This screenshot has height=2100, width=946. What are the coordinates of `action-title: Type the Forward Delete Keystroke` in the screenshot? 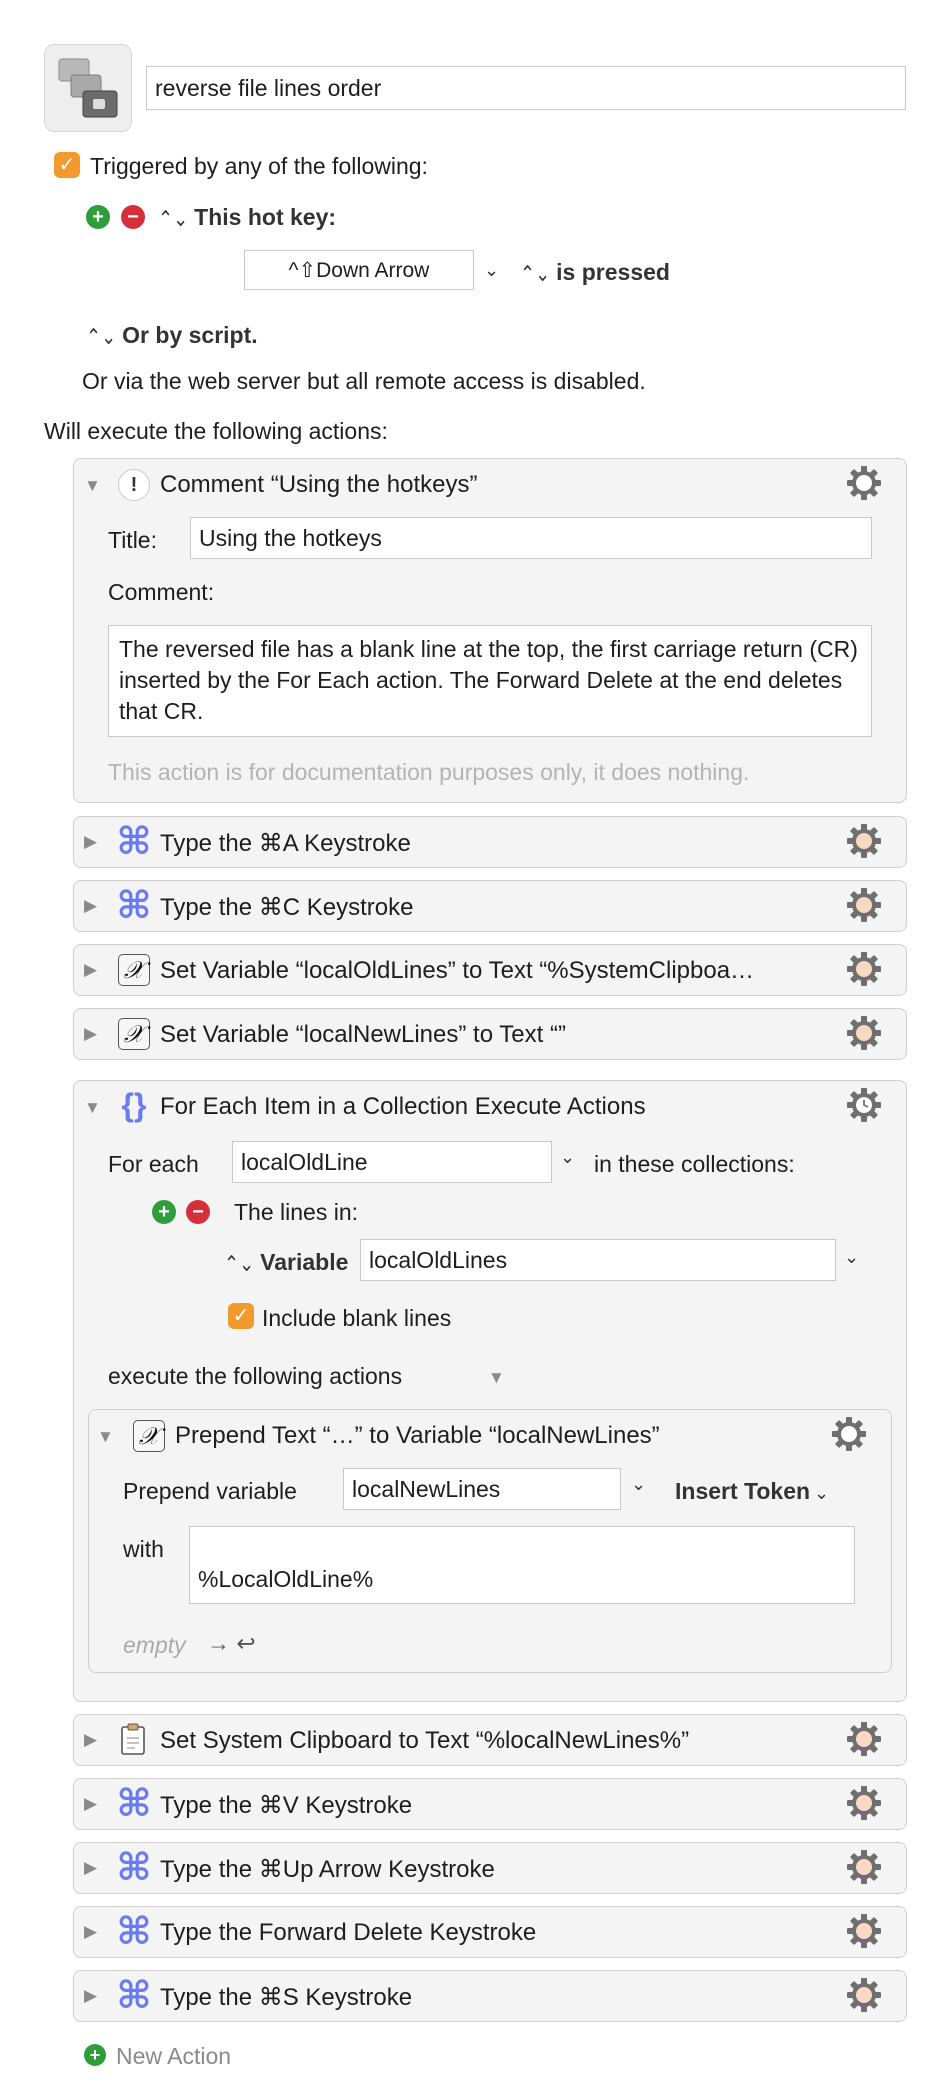 It's located at (348, 1932).